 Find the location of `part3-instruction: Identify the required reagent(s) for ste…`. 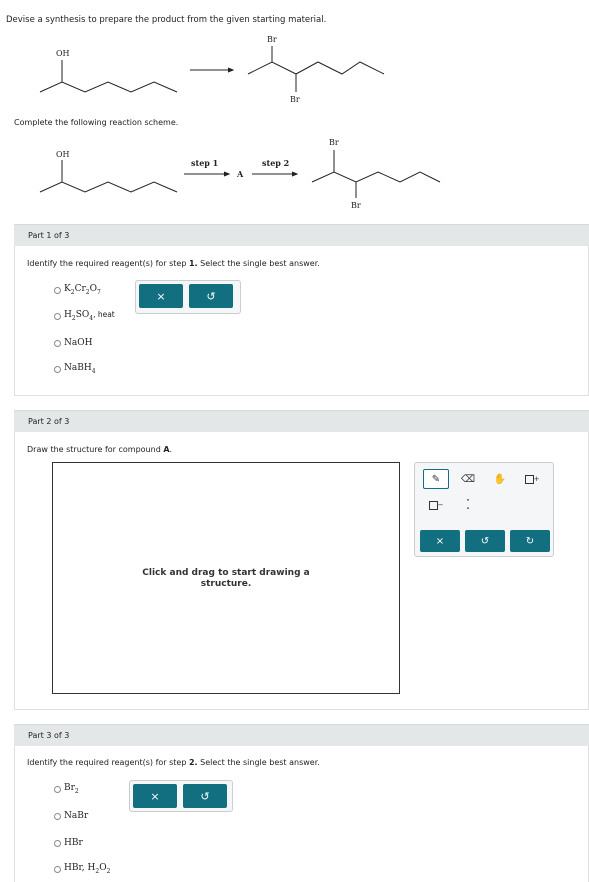

part3-instruction: Identify the required reagent(s) for ste… is located at coordinates (173, 762).